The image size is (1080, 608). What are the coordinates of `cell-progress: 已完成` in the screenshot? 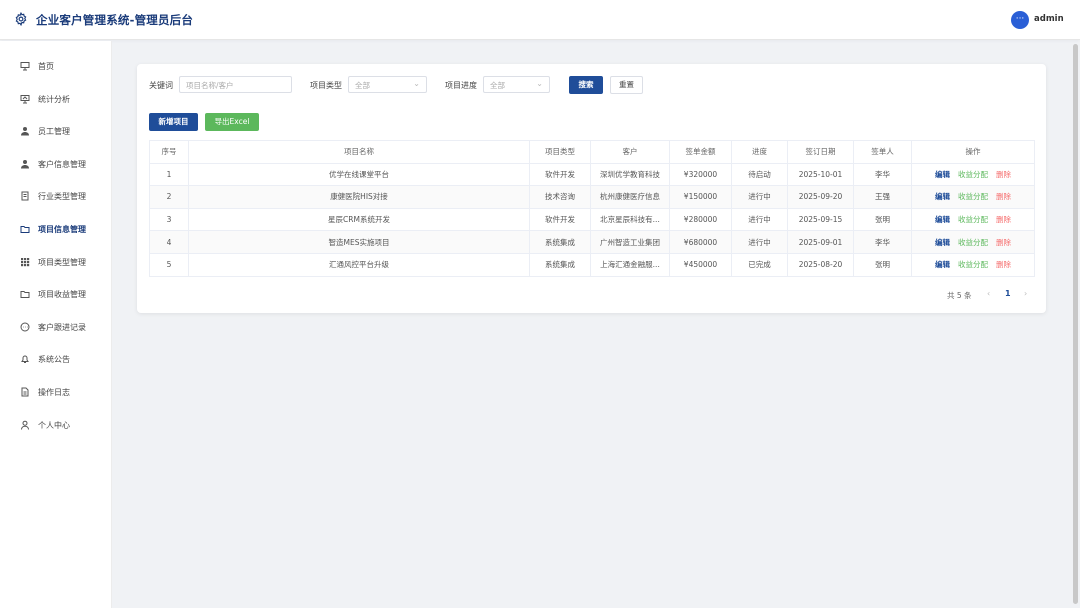 It's located at (759, 265).